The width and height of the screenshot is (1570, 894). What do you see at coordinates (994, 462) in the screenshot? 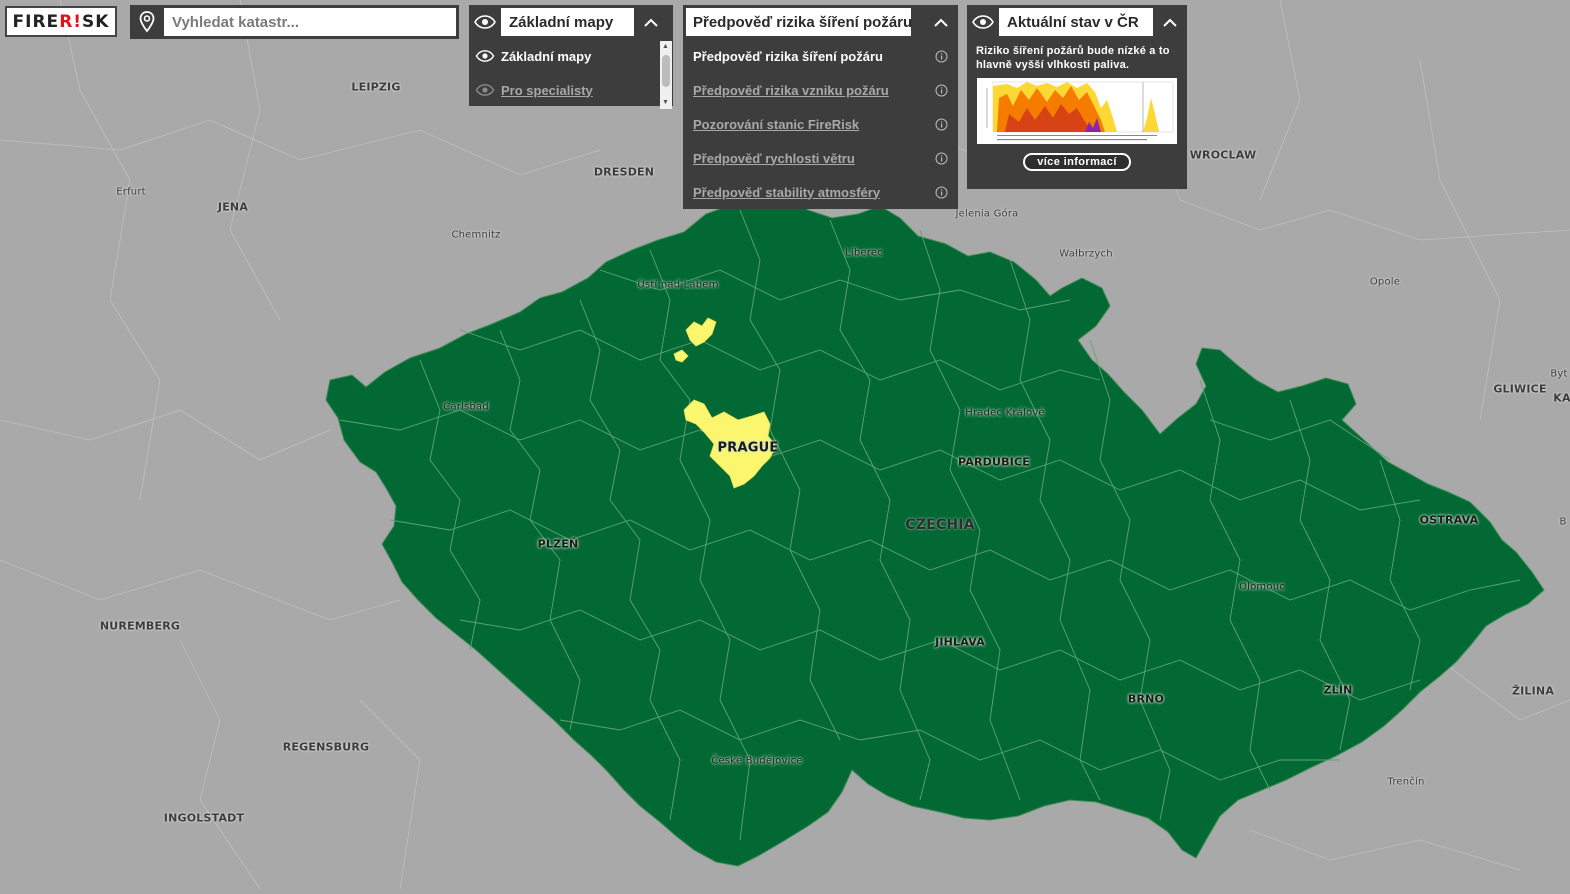
I see `map-label-pardubice: PARDUBICE` at bounding box center [994, 462].